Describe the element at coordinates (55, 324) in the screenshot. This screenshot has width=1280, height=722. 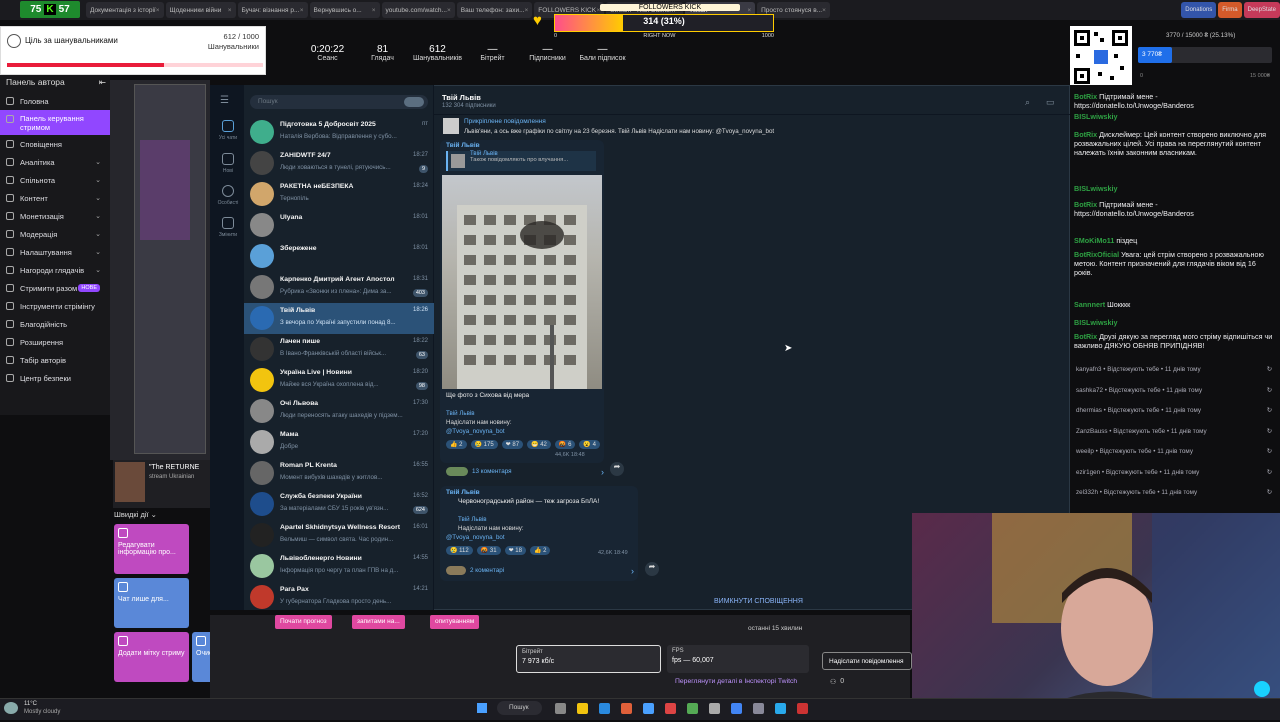
I see `sidebar-item: Благодійність` at that location.